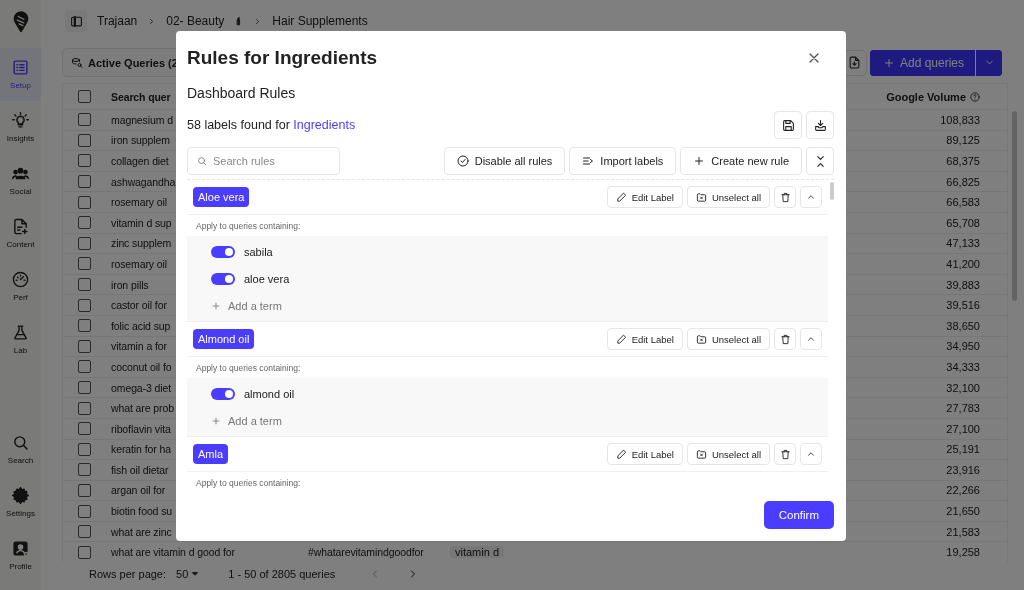 The image size is (1024, 590). What do you see at coordinates (963, 366) in the screenshot?
I see `table-cell-text: 34,333` at bounding box center [963, 366].